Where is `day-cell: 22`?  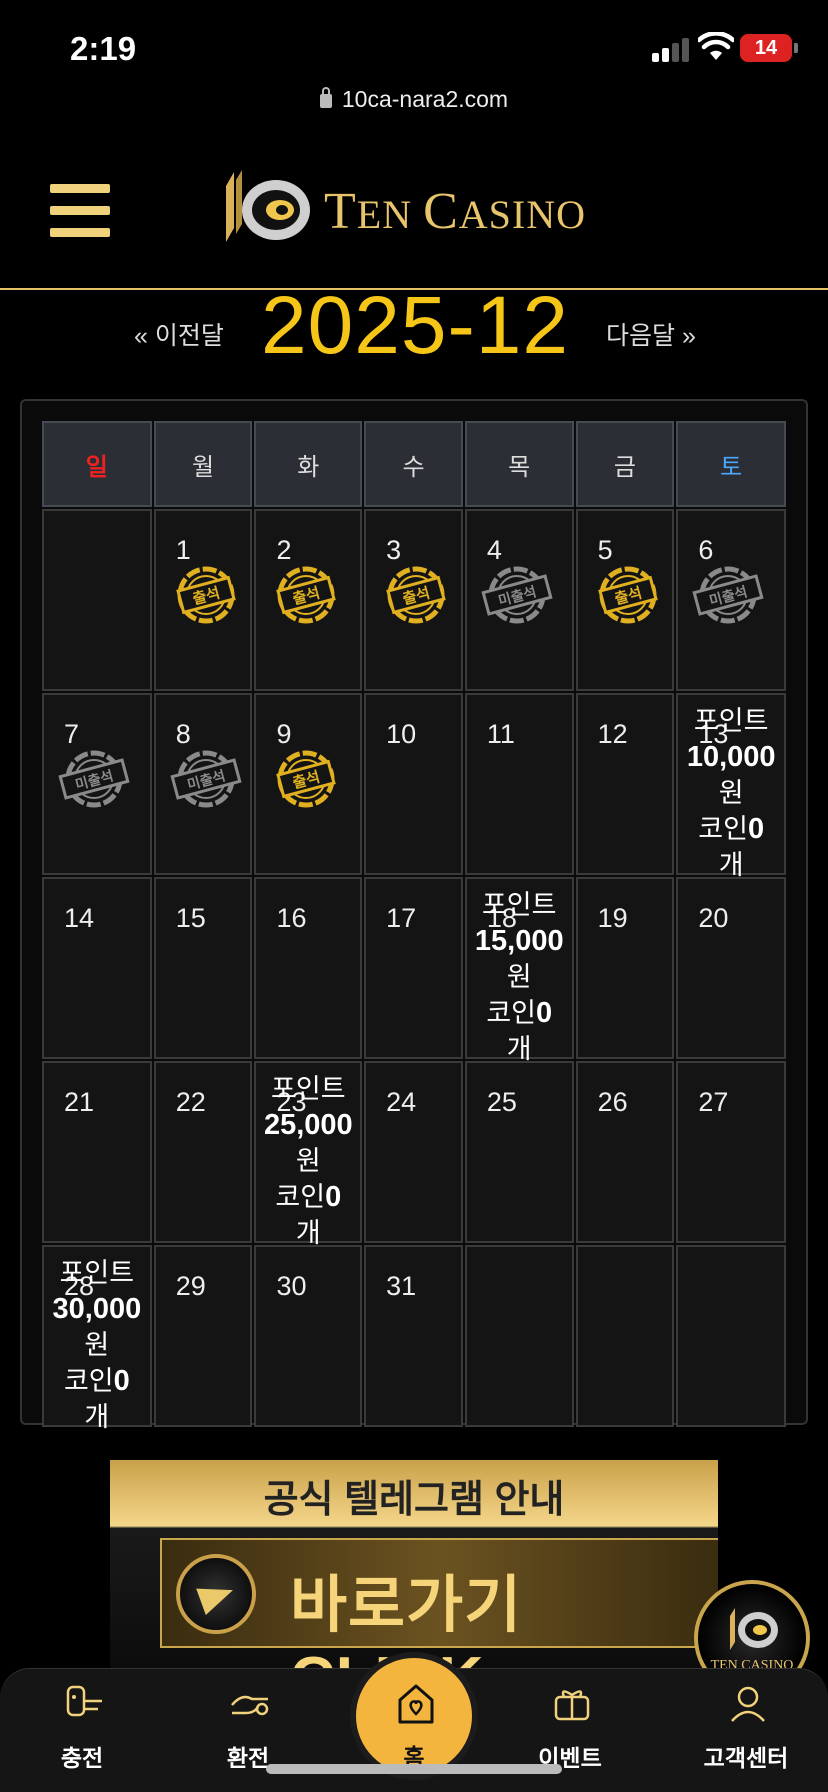
day-cell: 22 is located at coordinates (203, 1152).